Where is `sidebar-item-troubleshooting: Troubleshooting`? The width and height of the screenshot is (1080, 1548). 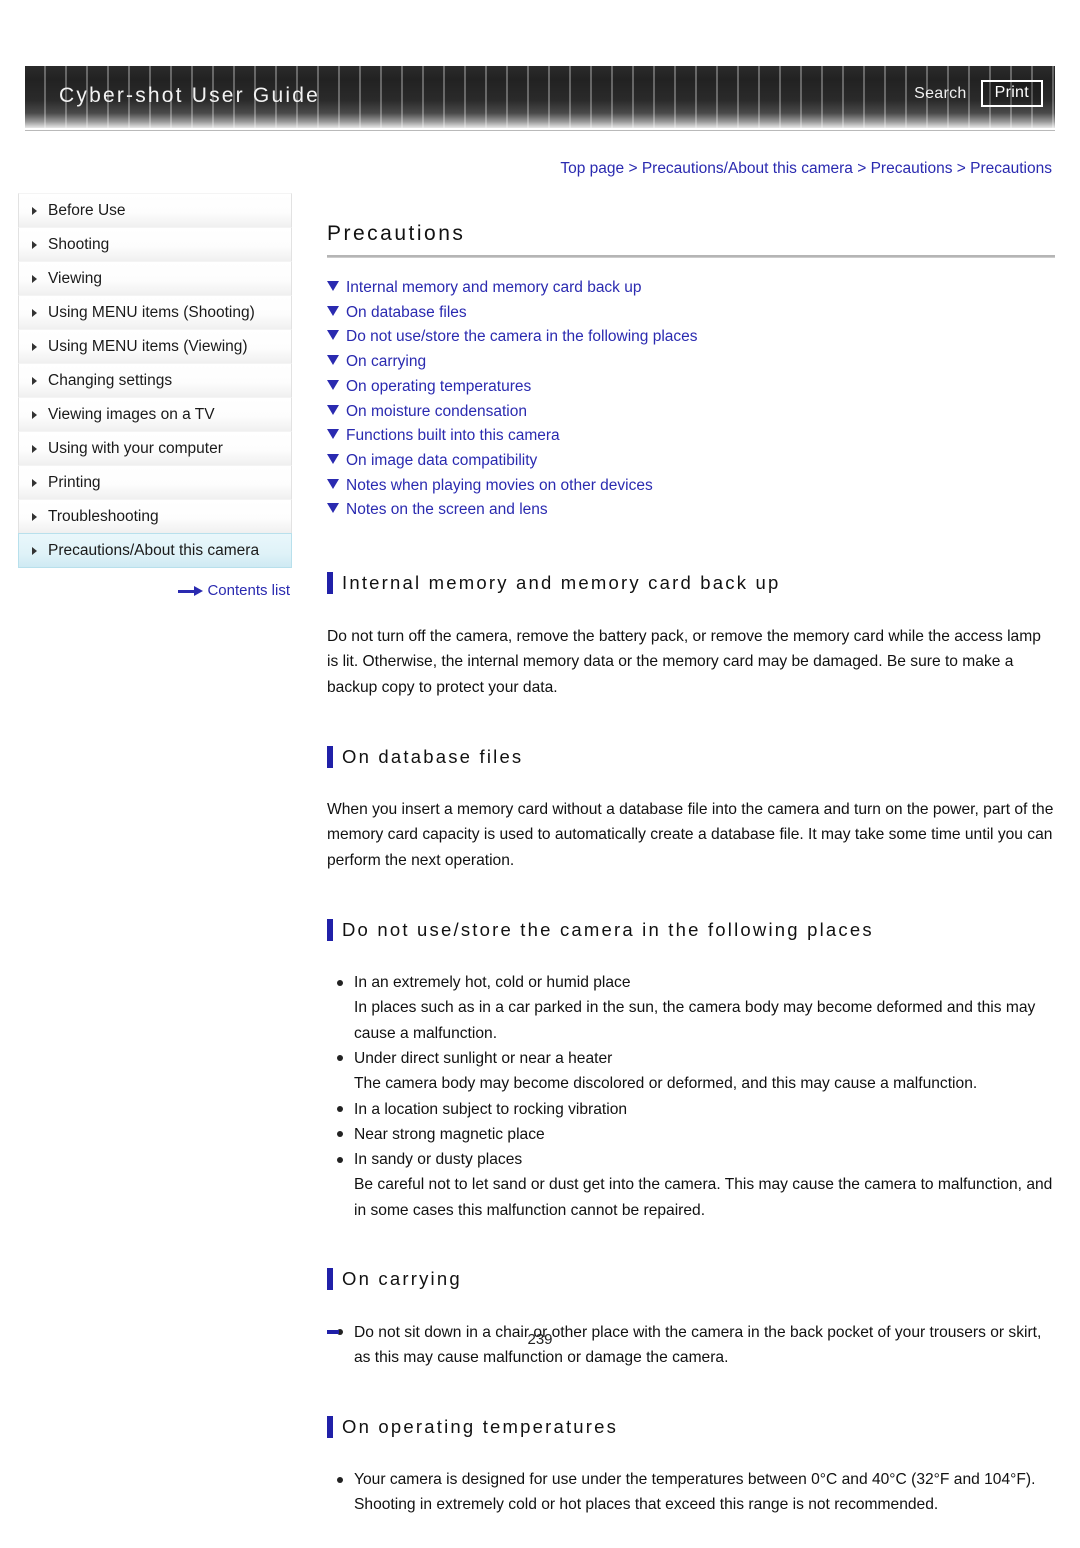 sidebar-item-troubleshooting: Troubleshooting is located at coordinates (155, 516).